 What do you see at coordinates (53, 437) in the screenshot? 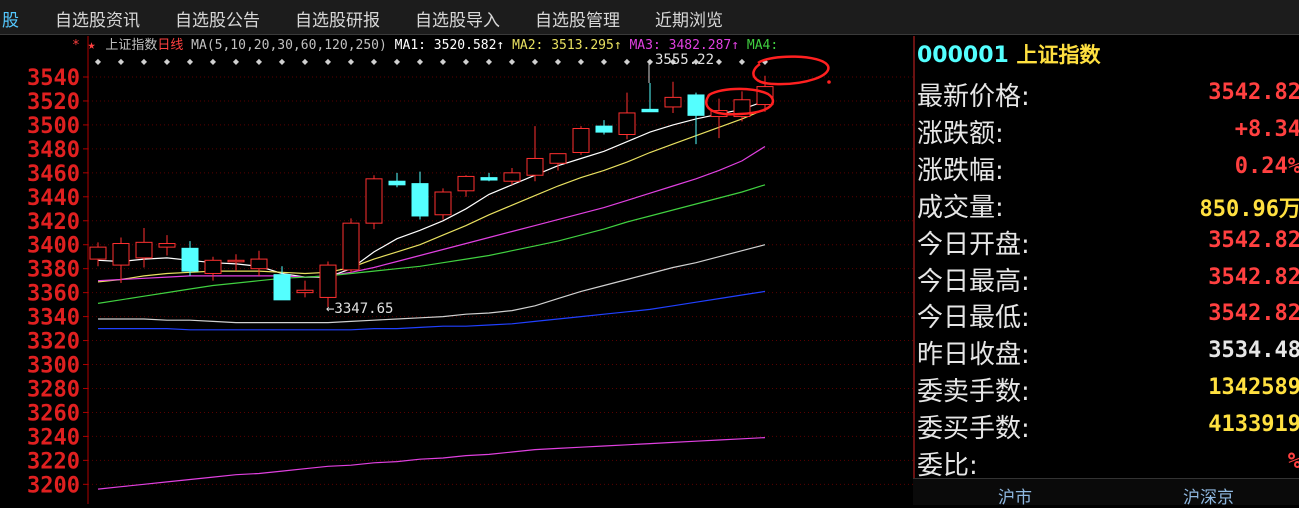
I see `y-tick-label: 3240` at bounding box center [53, 437].